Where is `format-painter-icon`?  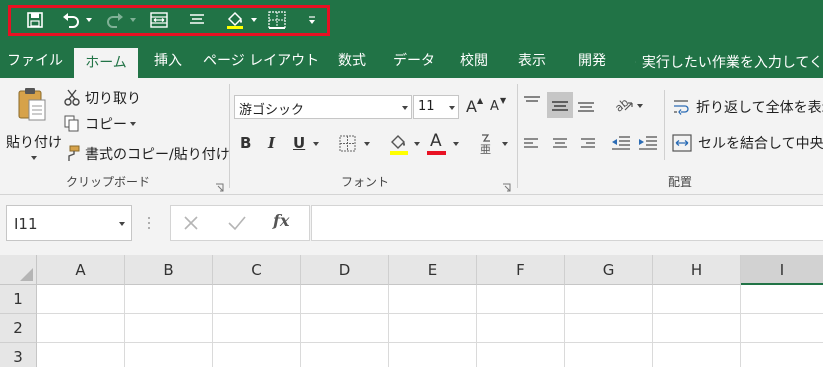 format-painter-icon is located at coordinates (74, 153).